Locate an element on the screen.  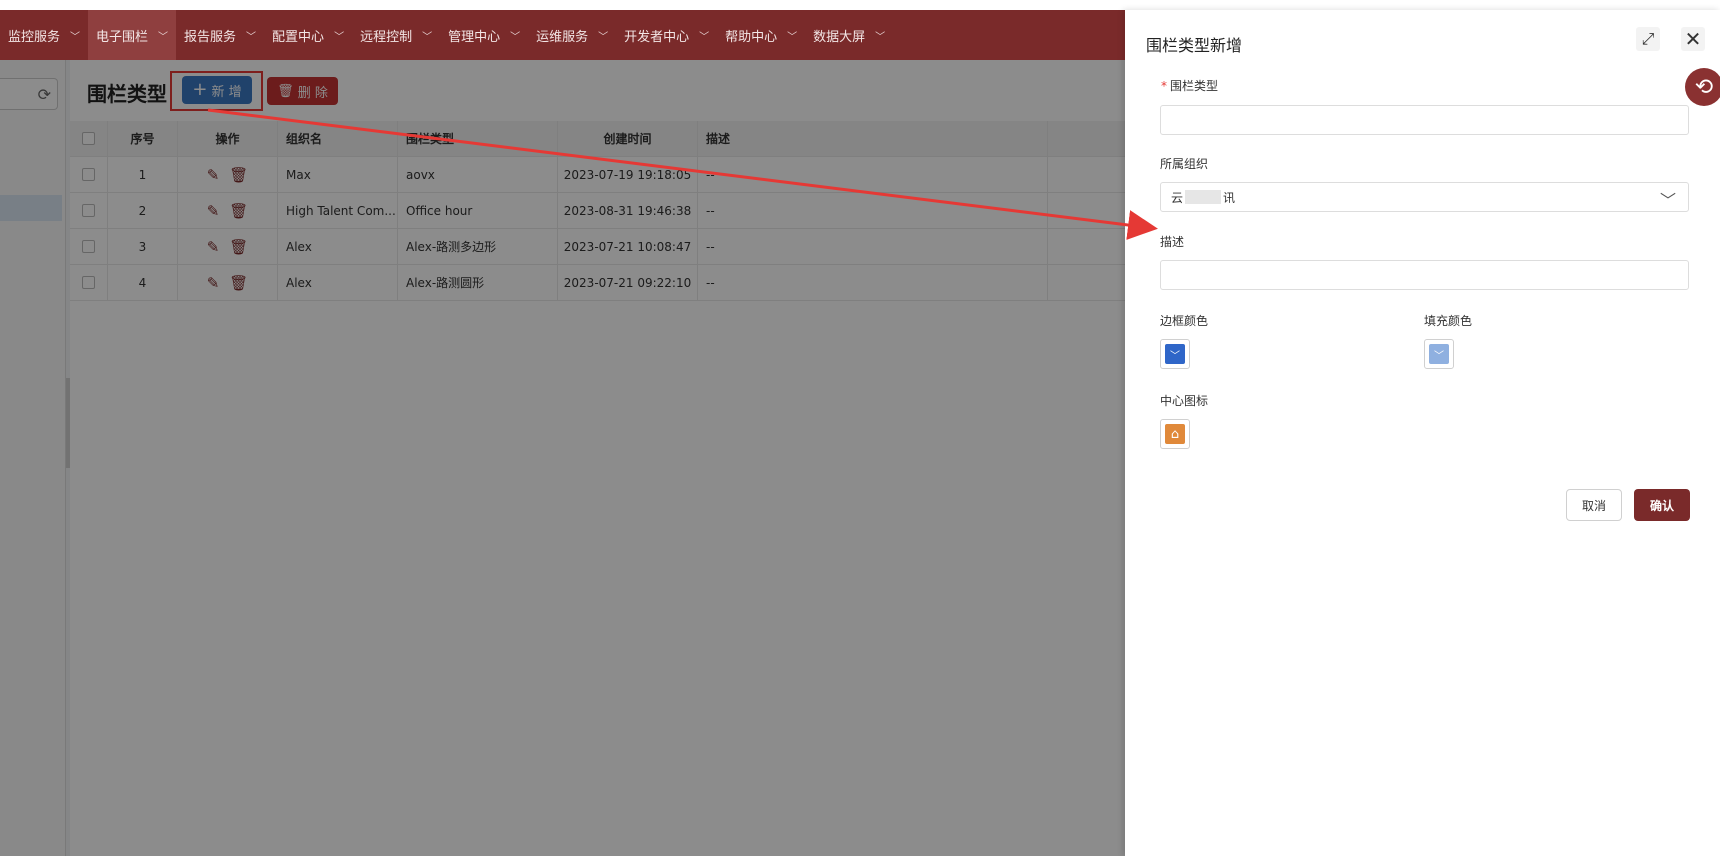
center-icon-picker: ⌂ is located at coordinates (1175, 434).